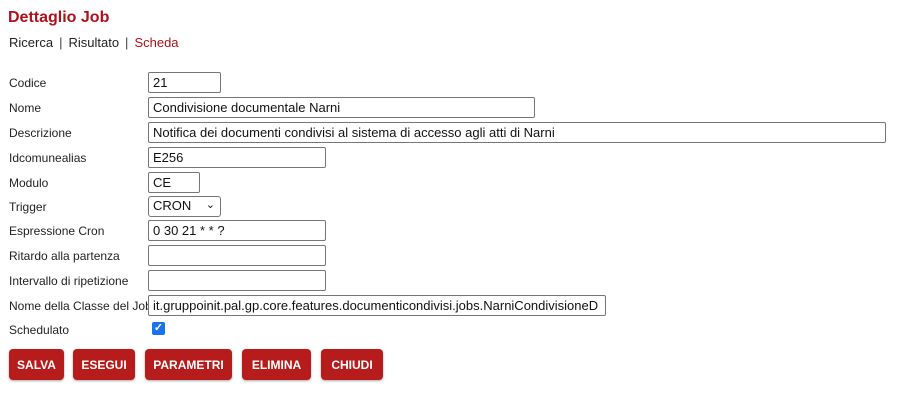 This screenshot has width=901, height=403. I want to click on modulo-row: Modulo, so click(449, 183).